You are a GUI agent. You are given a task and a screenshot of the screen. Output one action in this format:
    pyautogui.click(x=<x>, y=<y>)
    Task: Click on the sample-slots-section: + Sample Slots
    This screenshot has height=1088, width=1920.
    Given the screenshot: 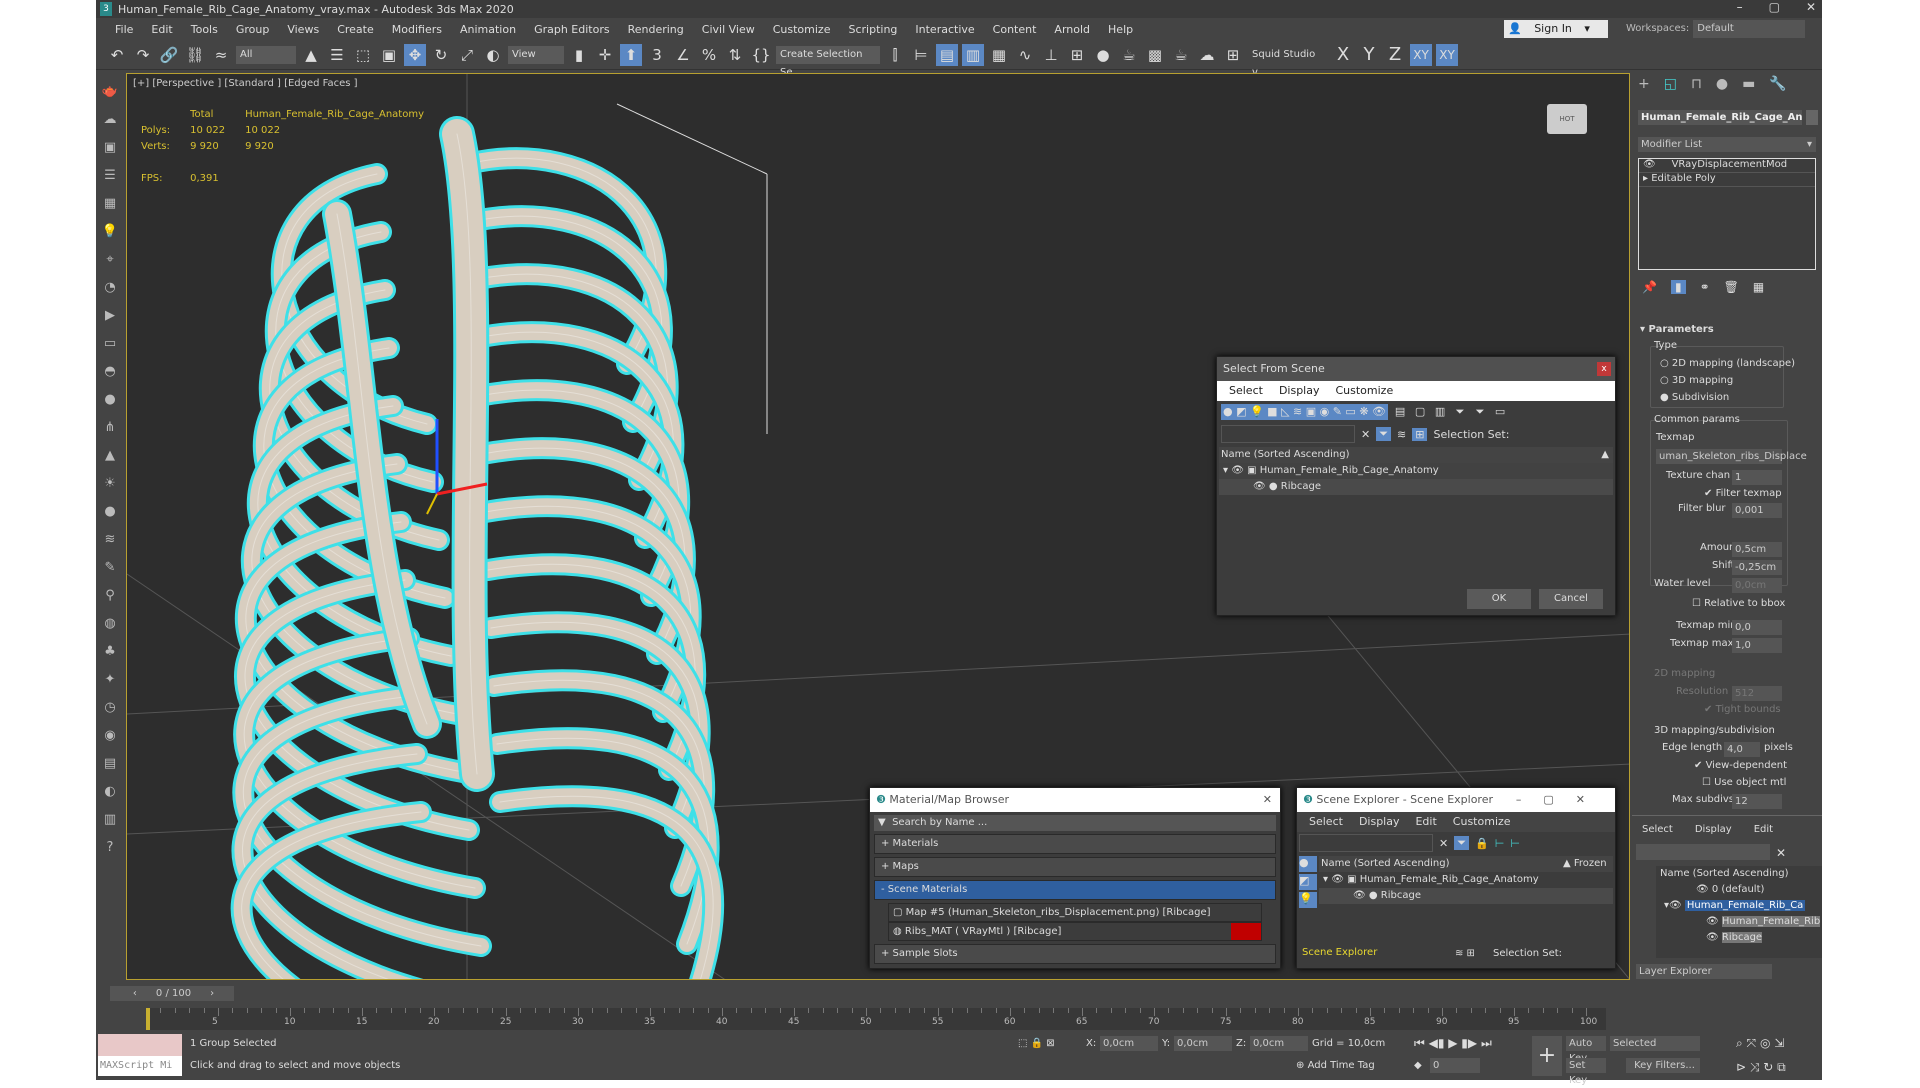 What is the action you would take?
    pyautogui.click(x=1075, y=954)
    